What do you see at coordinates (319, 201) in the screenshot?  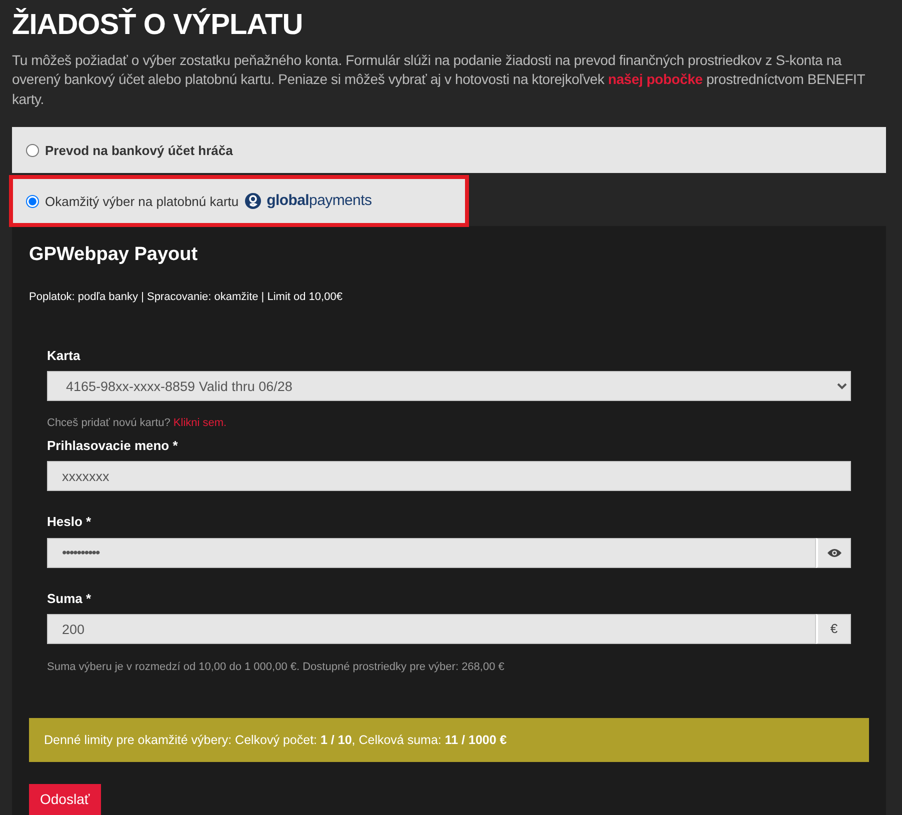 I see `payment-logo: globalpayments` at bounding box center [319, 201].